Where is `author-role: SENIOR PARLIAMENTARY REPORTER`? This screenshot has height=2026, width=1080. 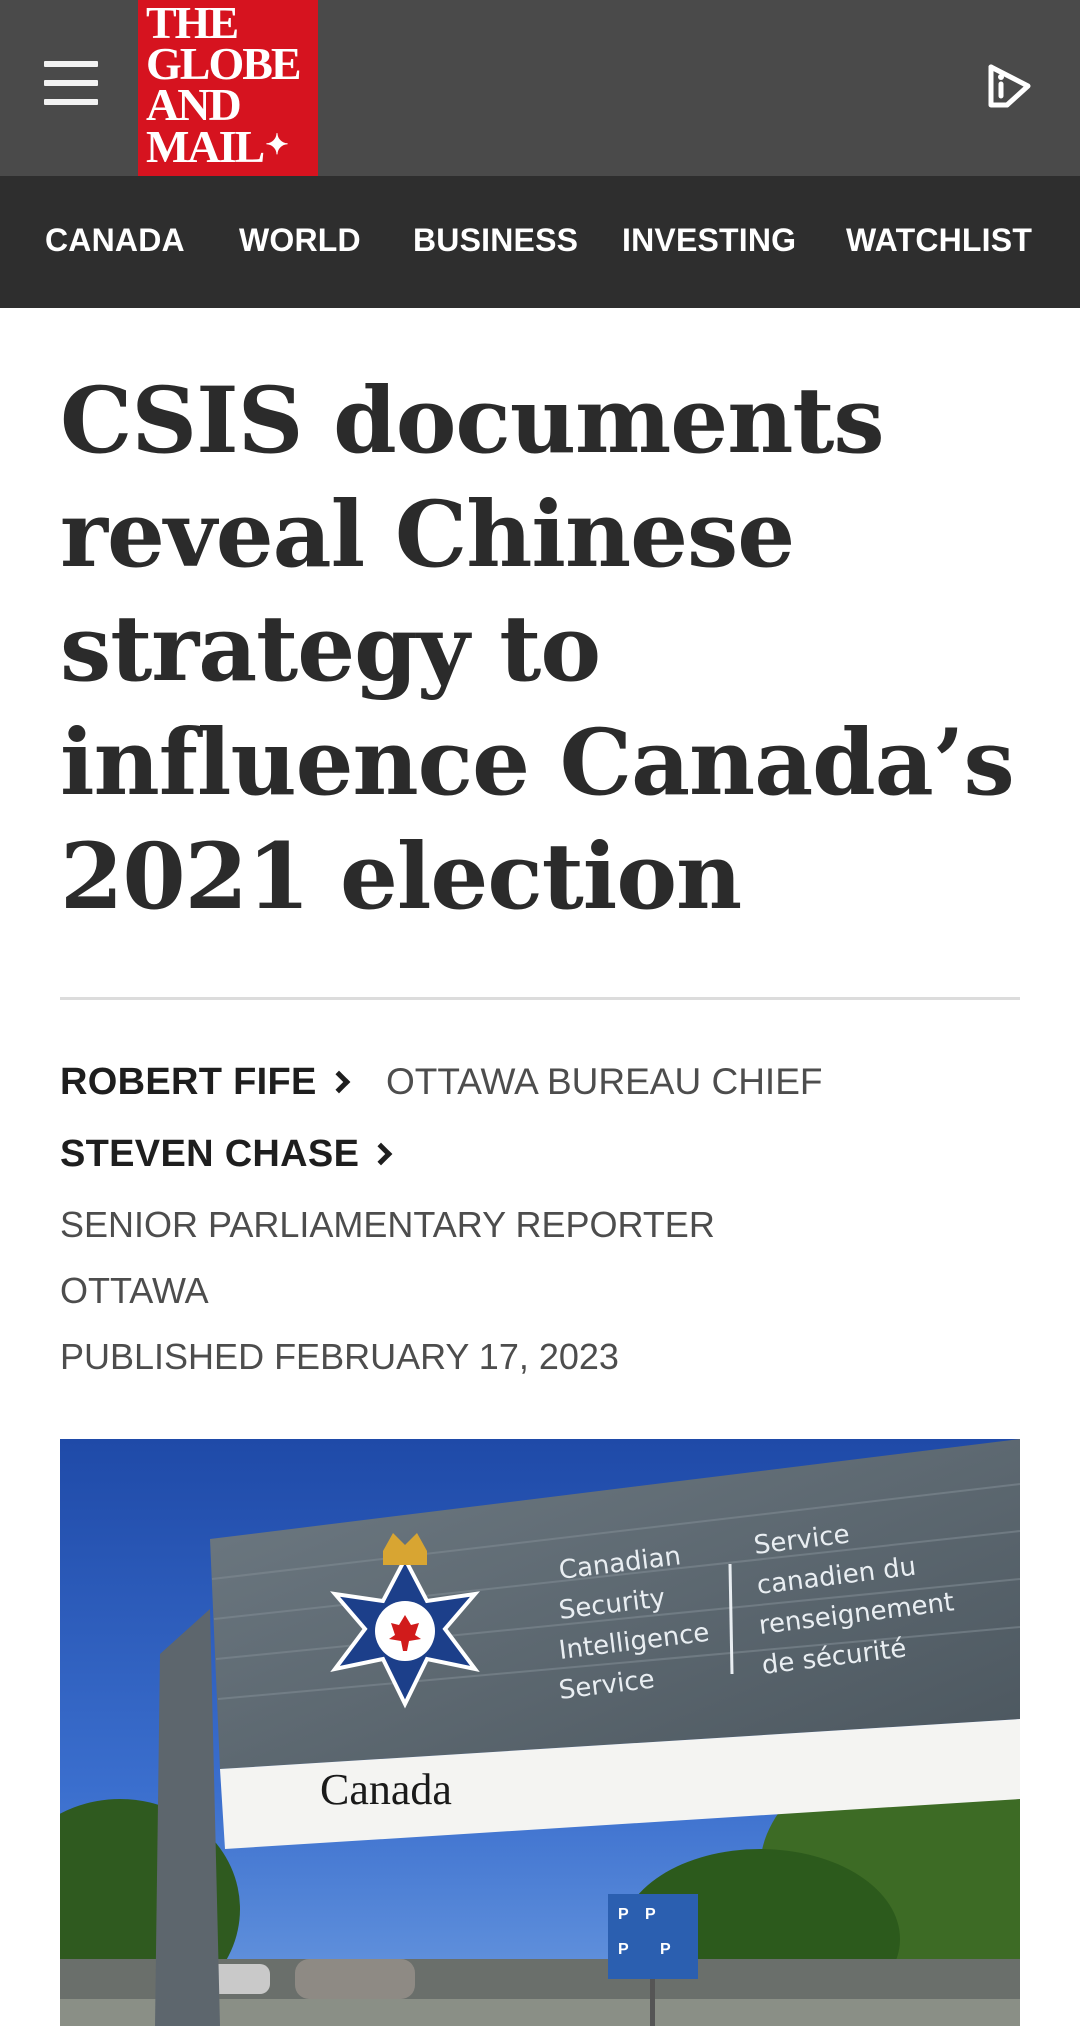
author-role: SENIOR PARLIAMENTARY REPORTER is located at coordinates (387, 1224).